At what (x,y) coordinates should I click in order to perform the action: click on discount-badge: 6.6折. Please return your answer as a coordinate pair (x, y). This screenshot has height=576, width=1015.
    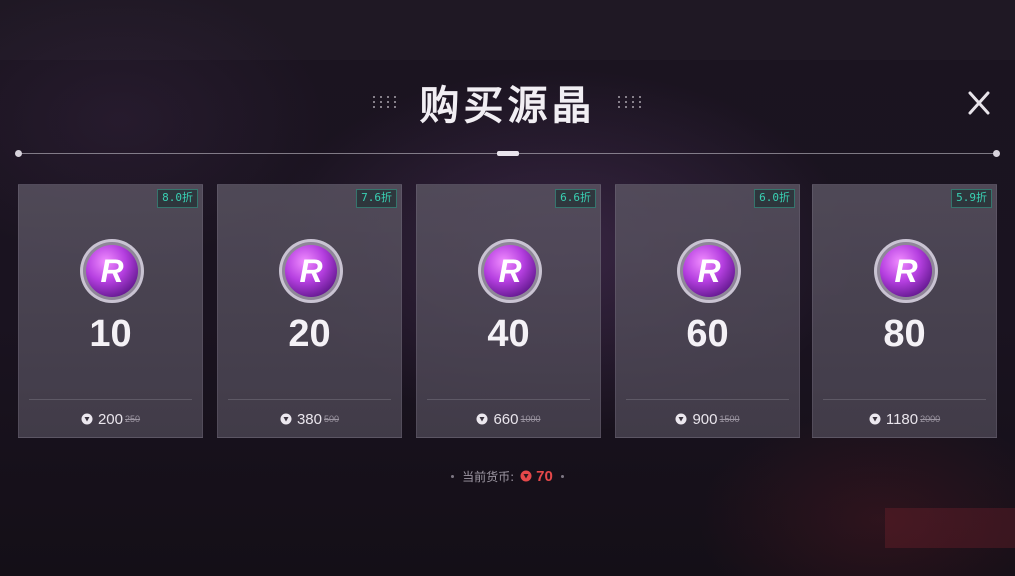
    Looking at the image, I should click on (575, 198).